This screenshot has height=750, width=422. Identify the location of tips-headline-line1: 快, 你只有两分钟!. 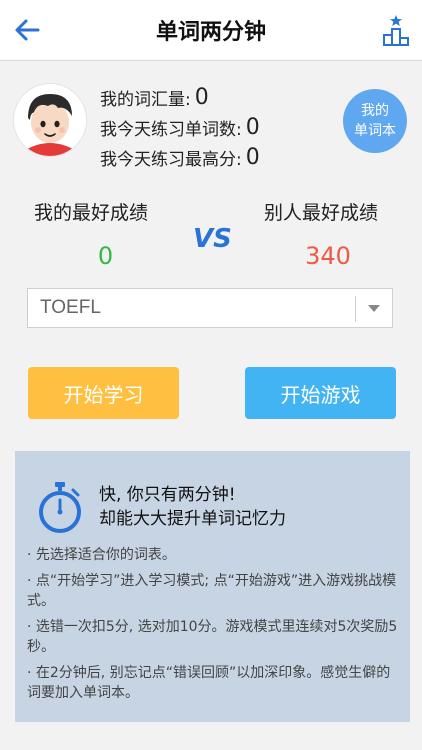
(167, 495).